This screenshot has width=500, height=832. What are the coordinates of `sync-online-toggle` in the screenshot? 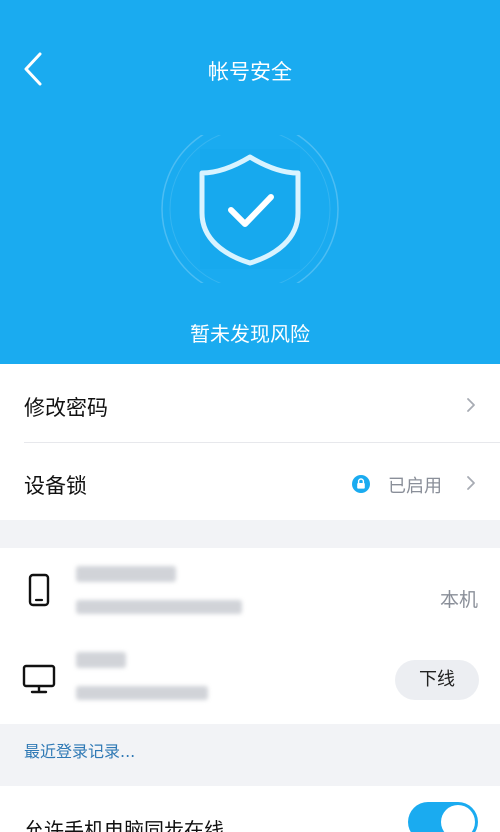 It's located at (443, 817).